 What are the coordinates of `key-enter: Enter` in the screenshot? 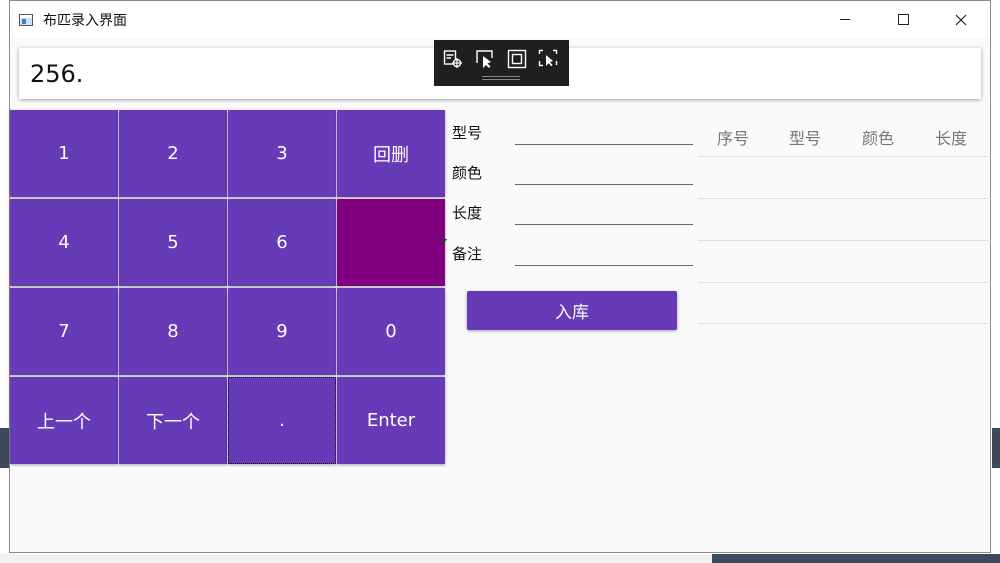 It's located at (391, 420).